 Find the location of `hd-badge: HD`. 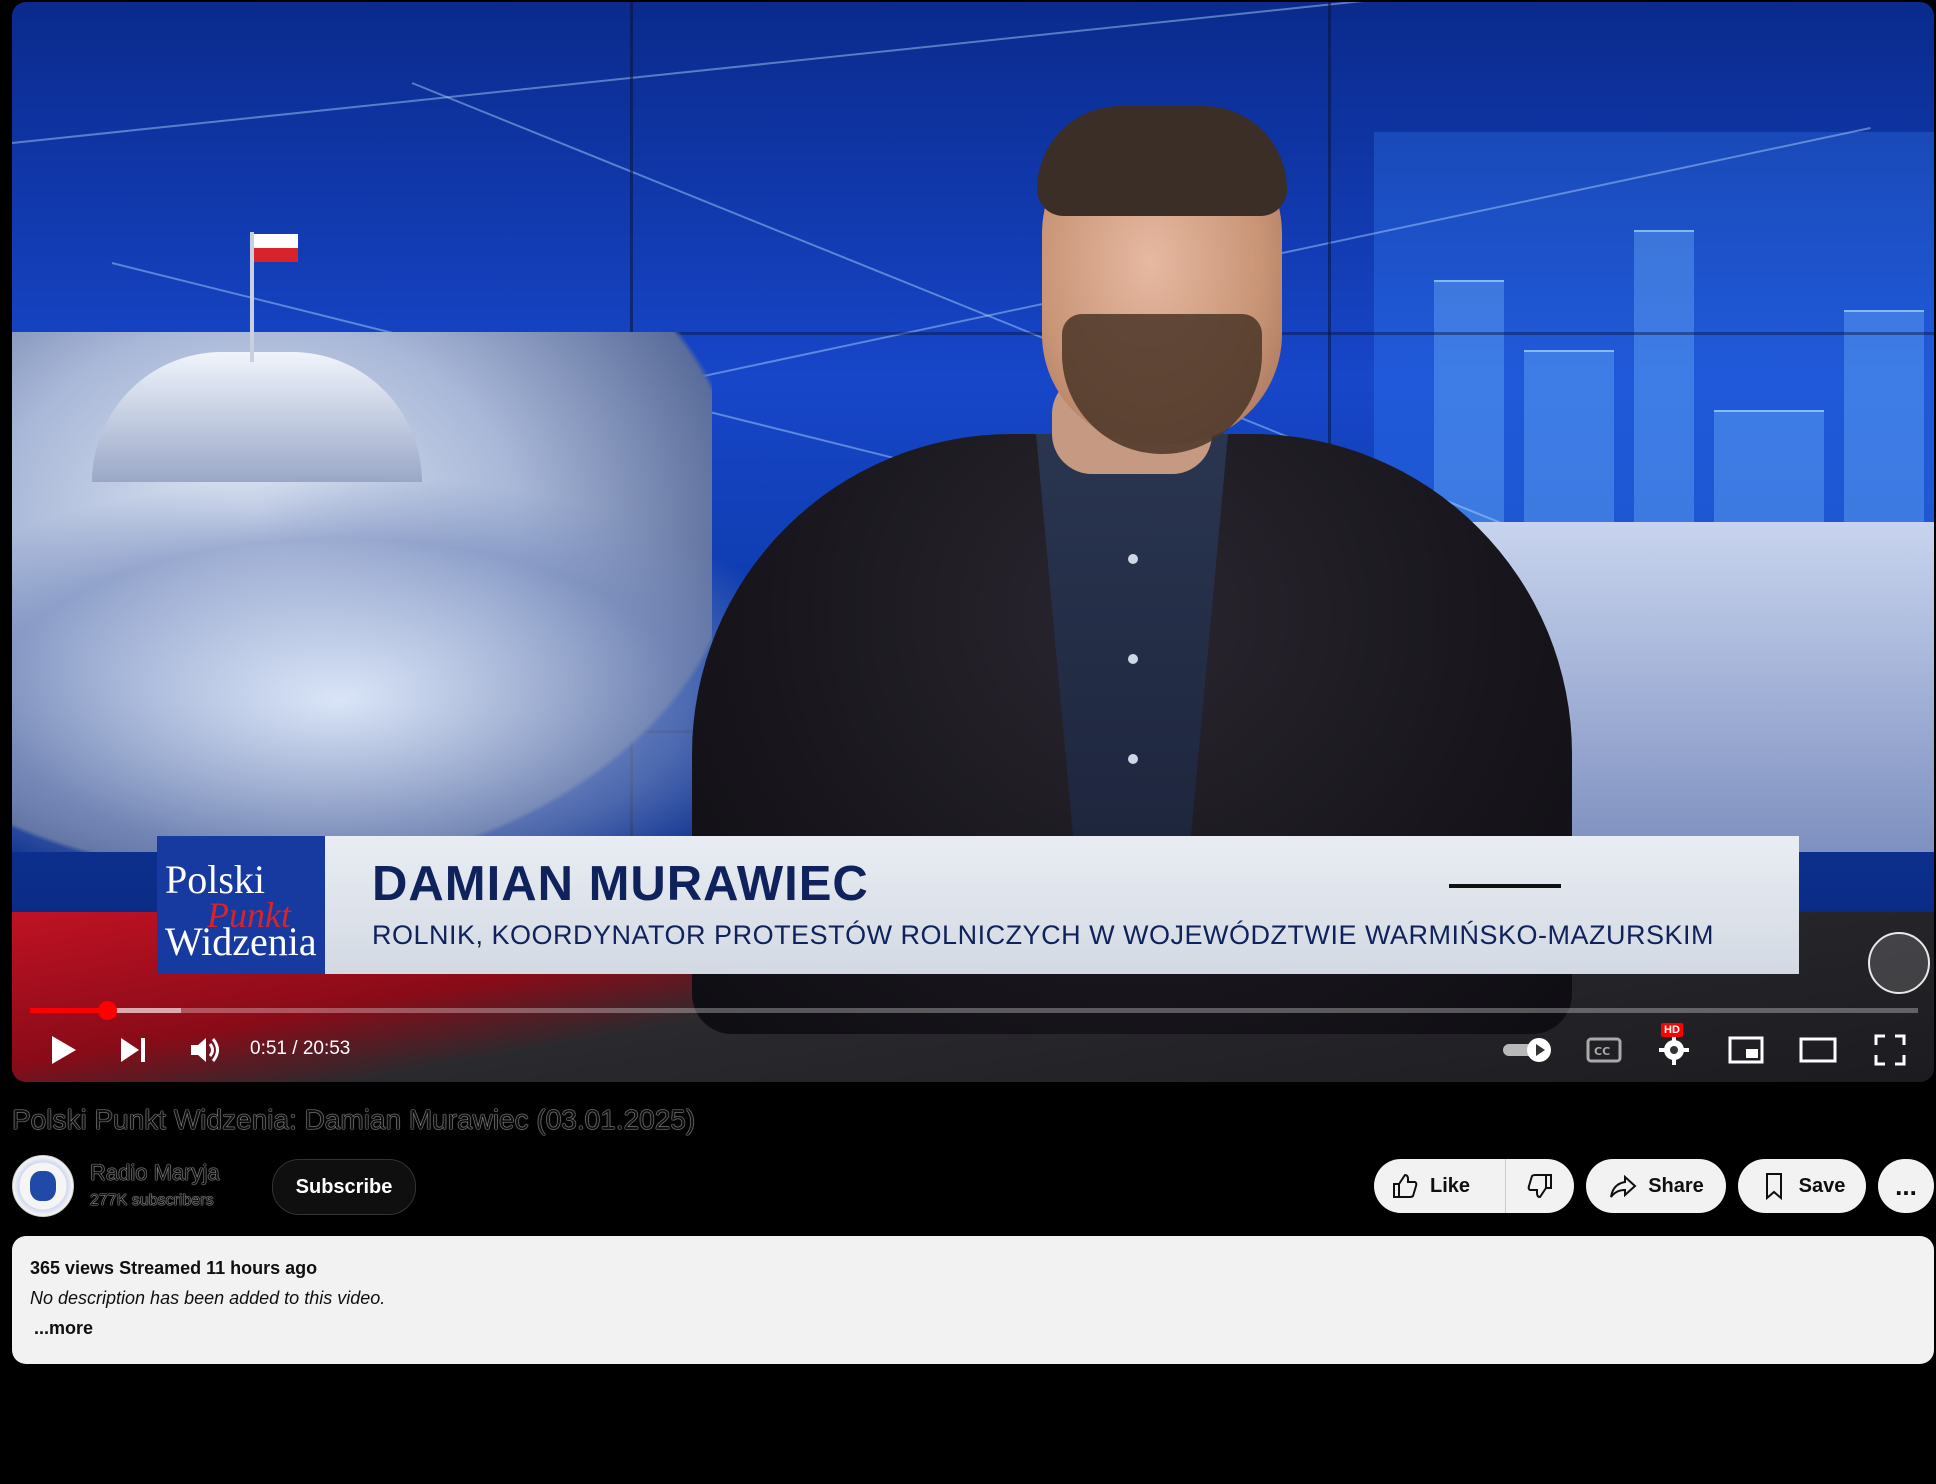

hd-badge: HD is located at coordinates (1672, 1030).